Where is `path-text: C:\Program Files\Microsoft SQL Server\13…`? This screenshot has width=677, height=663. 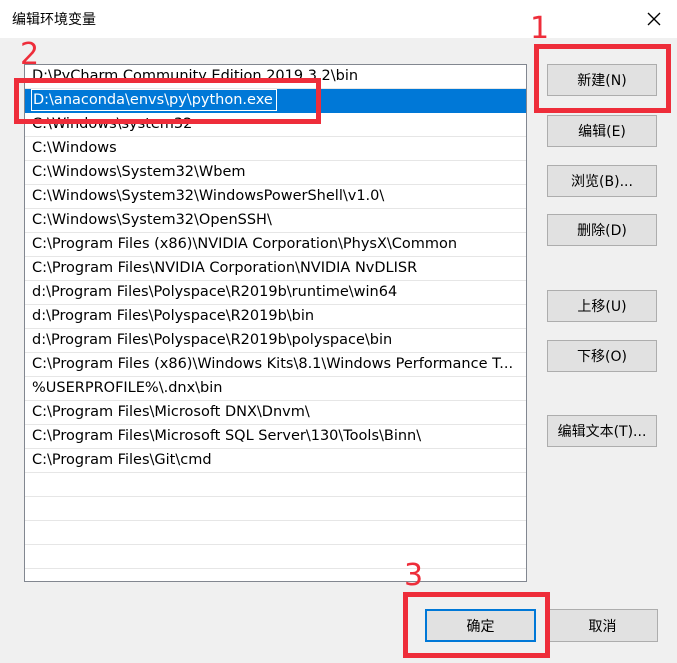 path-text: C:\Program Files\Microsoft SQL Server\13… is located at coordinates (227, 436).